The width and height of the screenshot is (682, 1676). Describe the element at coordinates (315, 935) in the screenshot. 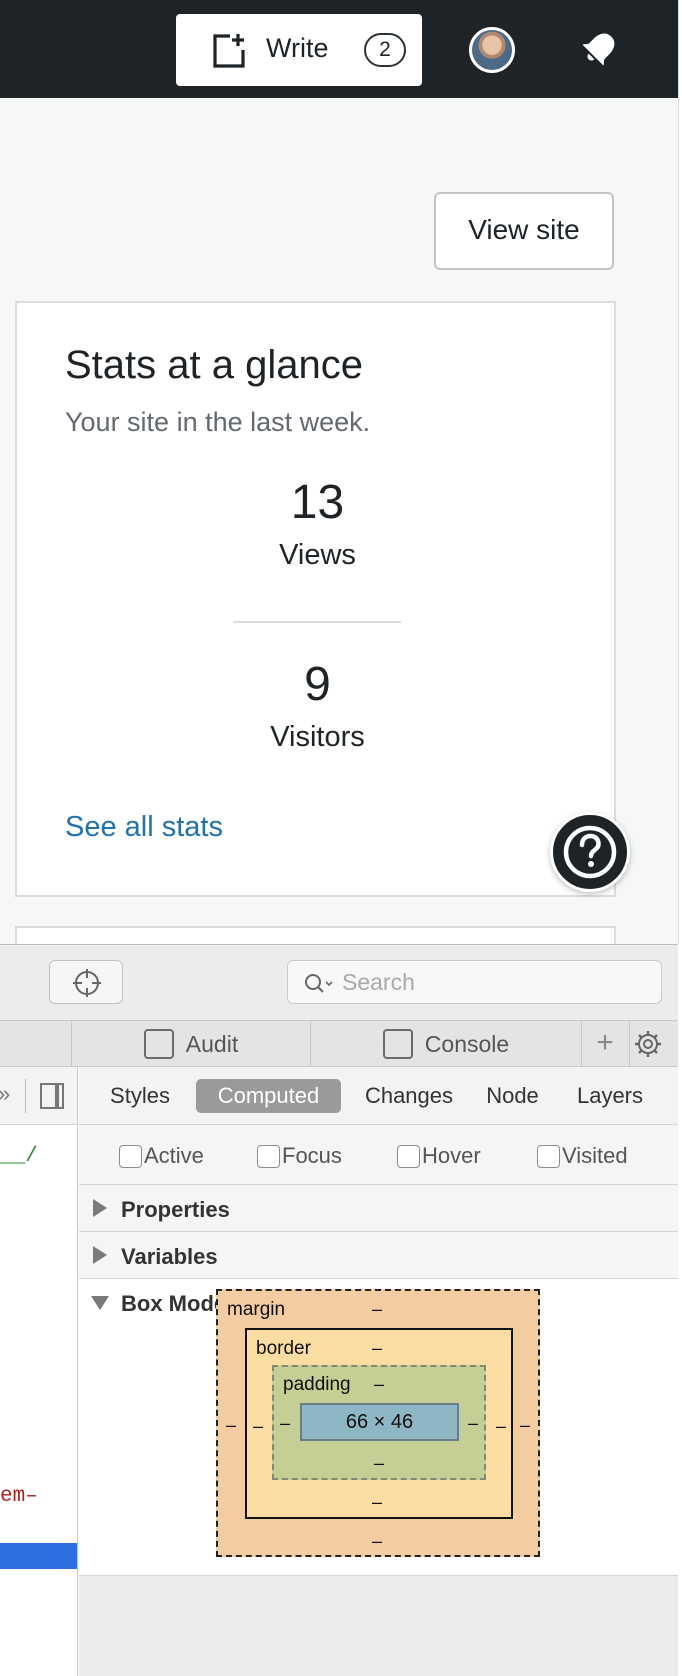

I see `next-card` at that location.